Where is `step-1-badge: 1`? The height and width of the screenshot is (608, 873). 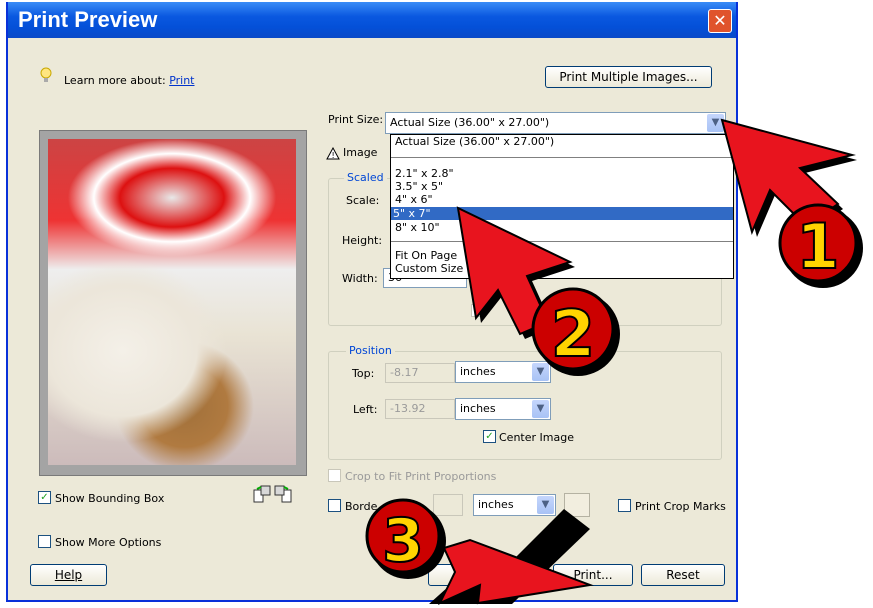
step-1-badge: 1 is located at coordinates (820, 245).